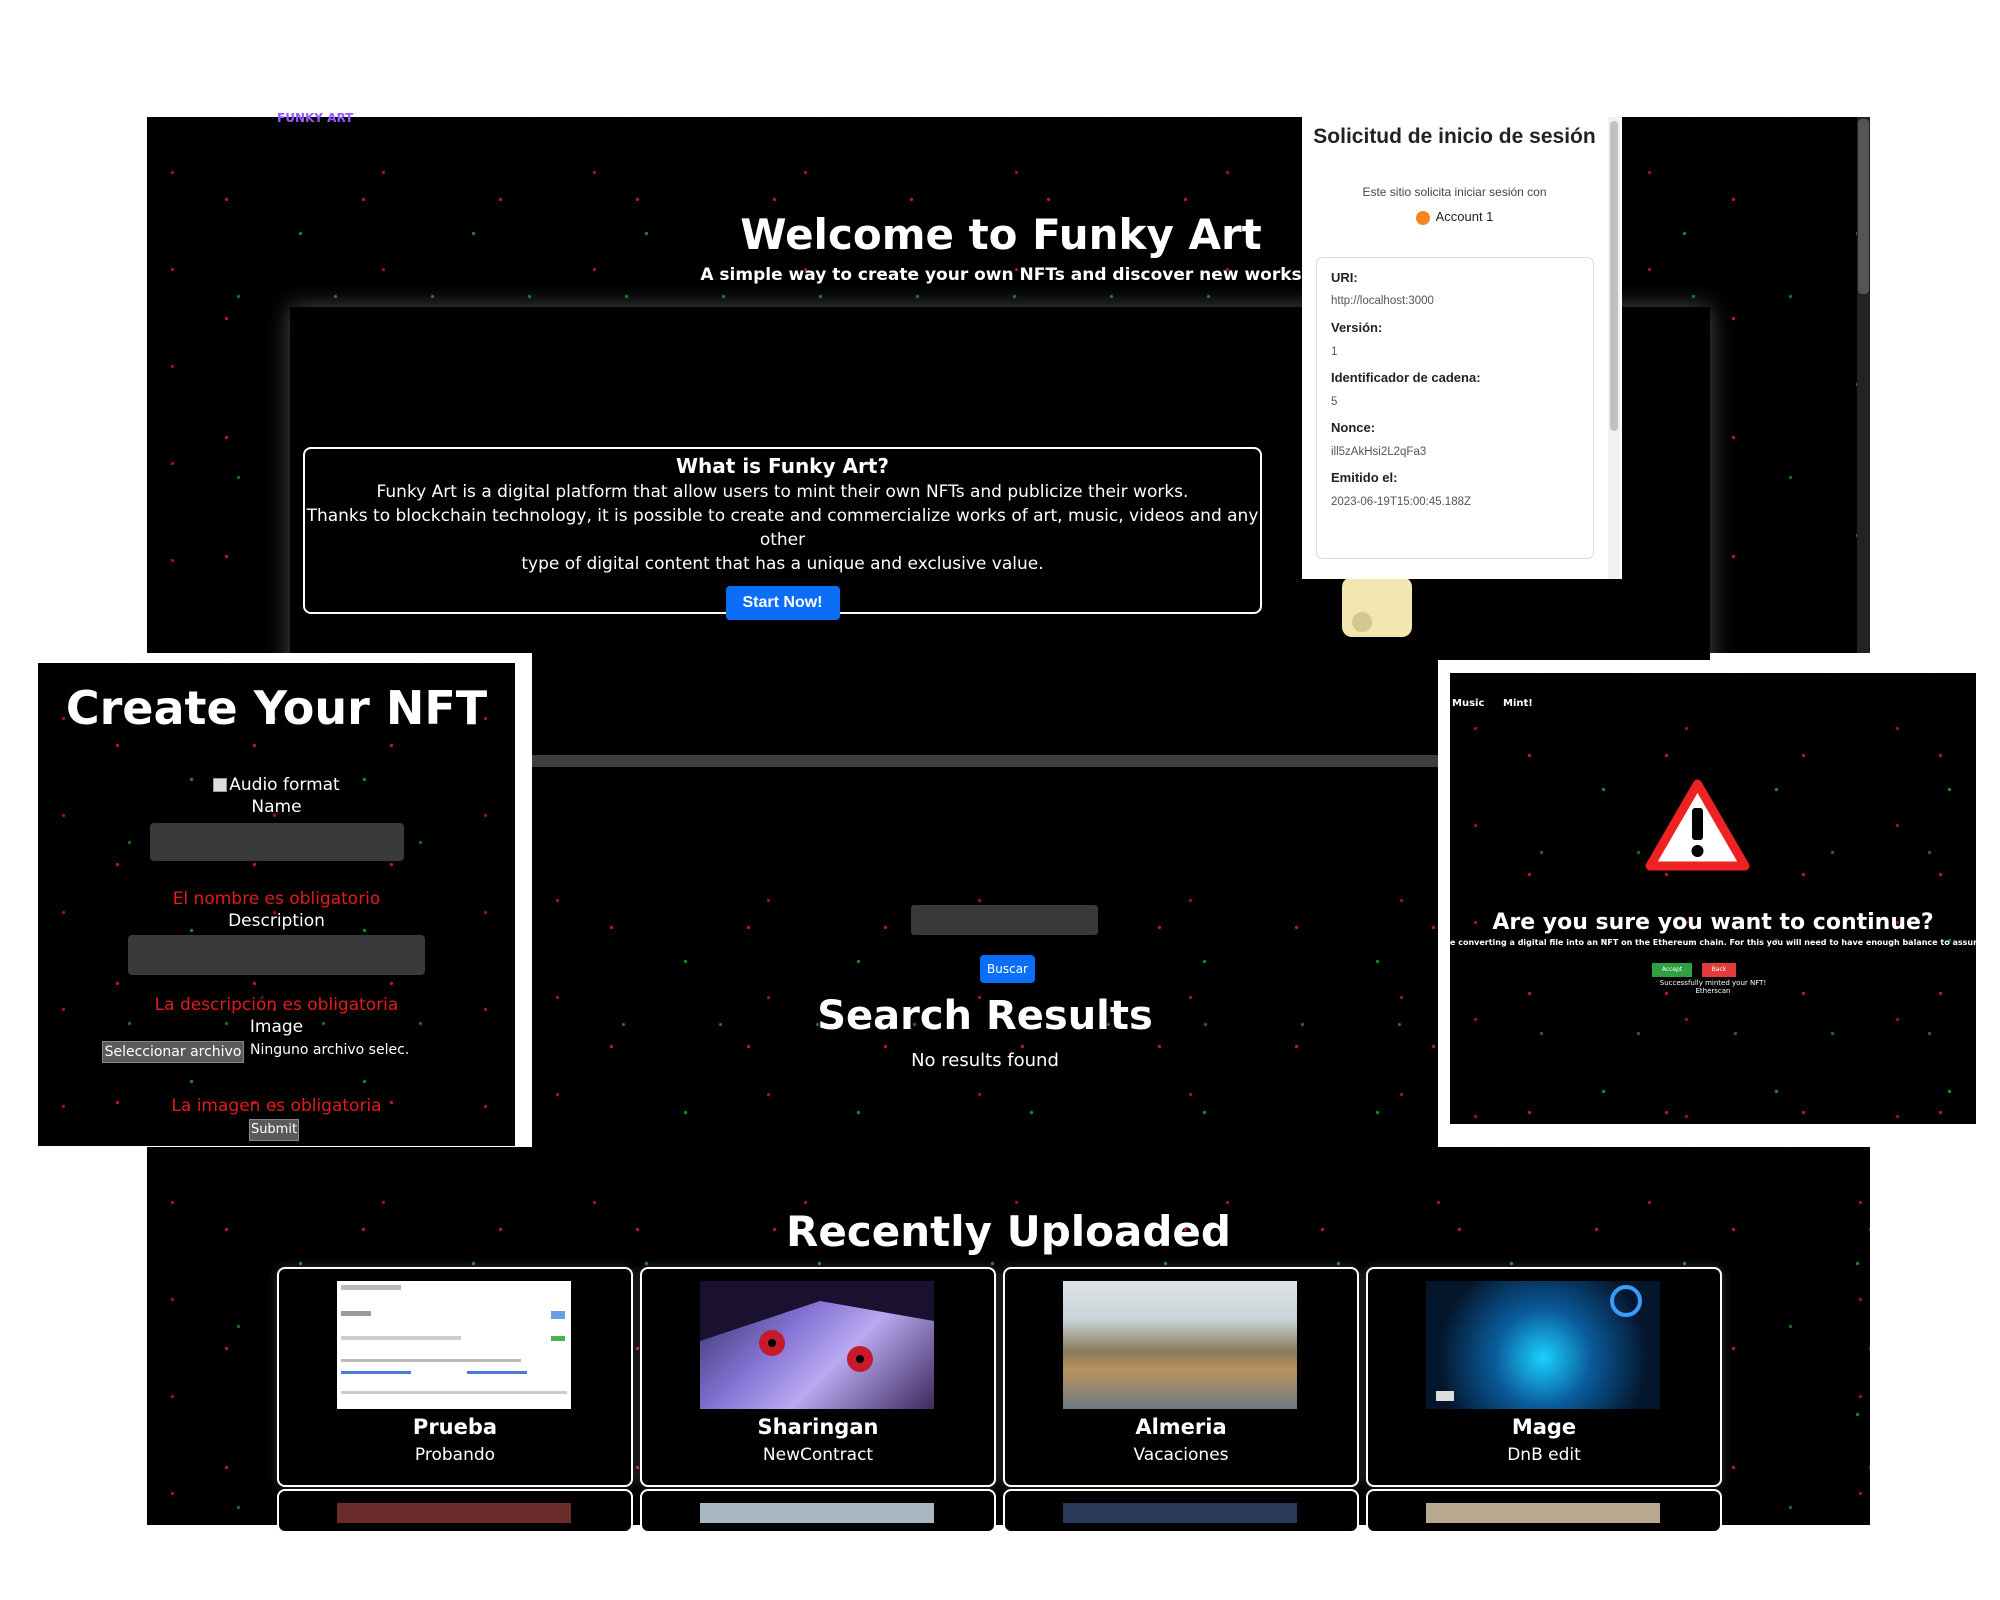 This screenshot has height=1600, width=2000. What do you see at coordinates (1401, 502) in the screenshot?
I see `issued-at-value: 2023-06-19T15:00:45.188Z` at bounding box center [1401, 502].